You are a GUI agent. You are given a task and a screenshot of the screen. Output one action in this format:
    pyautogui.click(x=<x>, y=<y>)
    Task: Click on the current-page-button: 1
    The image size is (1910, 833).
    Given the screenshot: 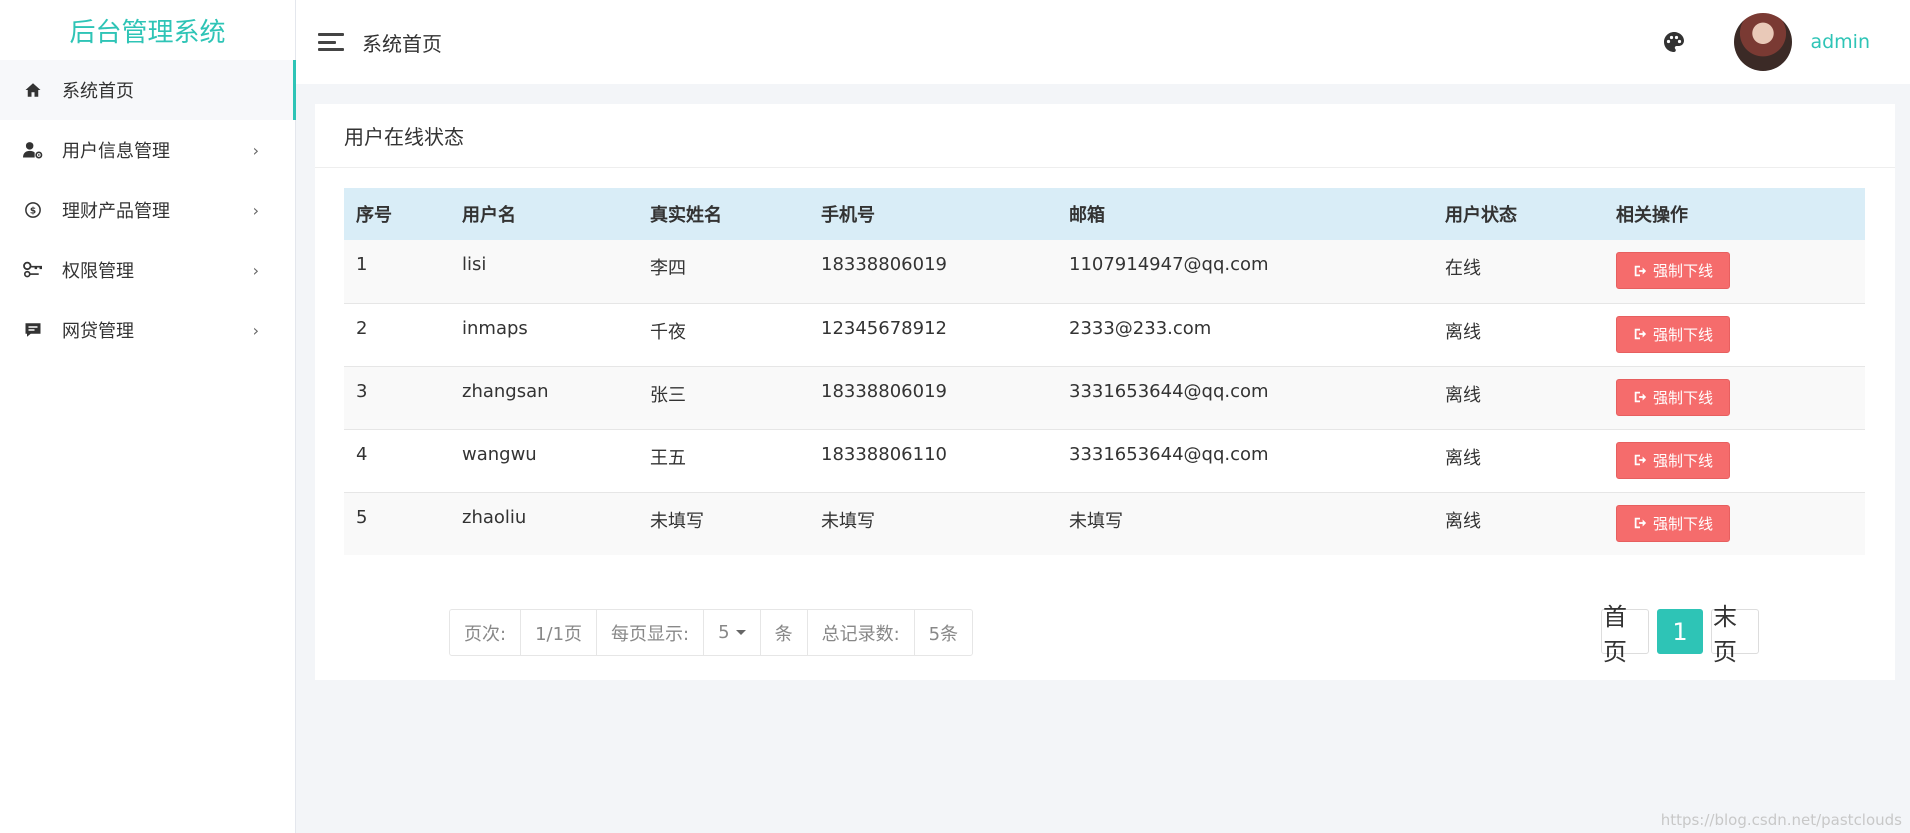 What is the action you would take?
    pyautogui.click(x=1680, y=631)
    